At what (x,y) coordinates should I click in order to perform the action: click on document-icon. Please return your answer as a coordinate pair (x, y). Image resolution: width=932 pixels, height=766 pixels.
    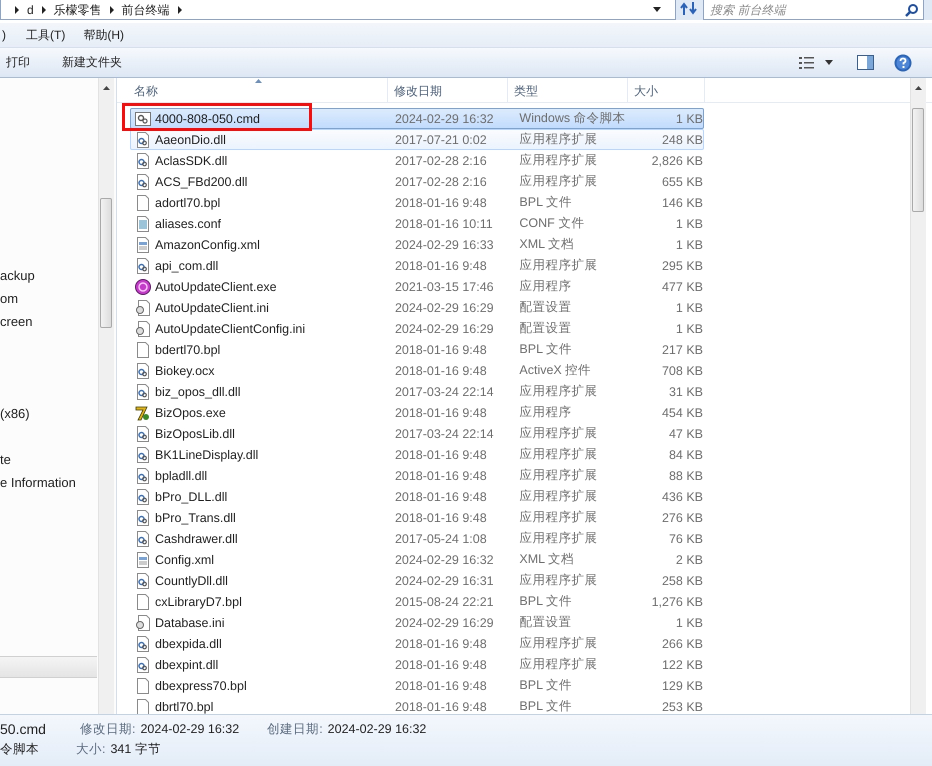
    Looking at the image, I should click on (143, 560).